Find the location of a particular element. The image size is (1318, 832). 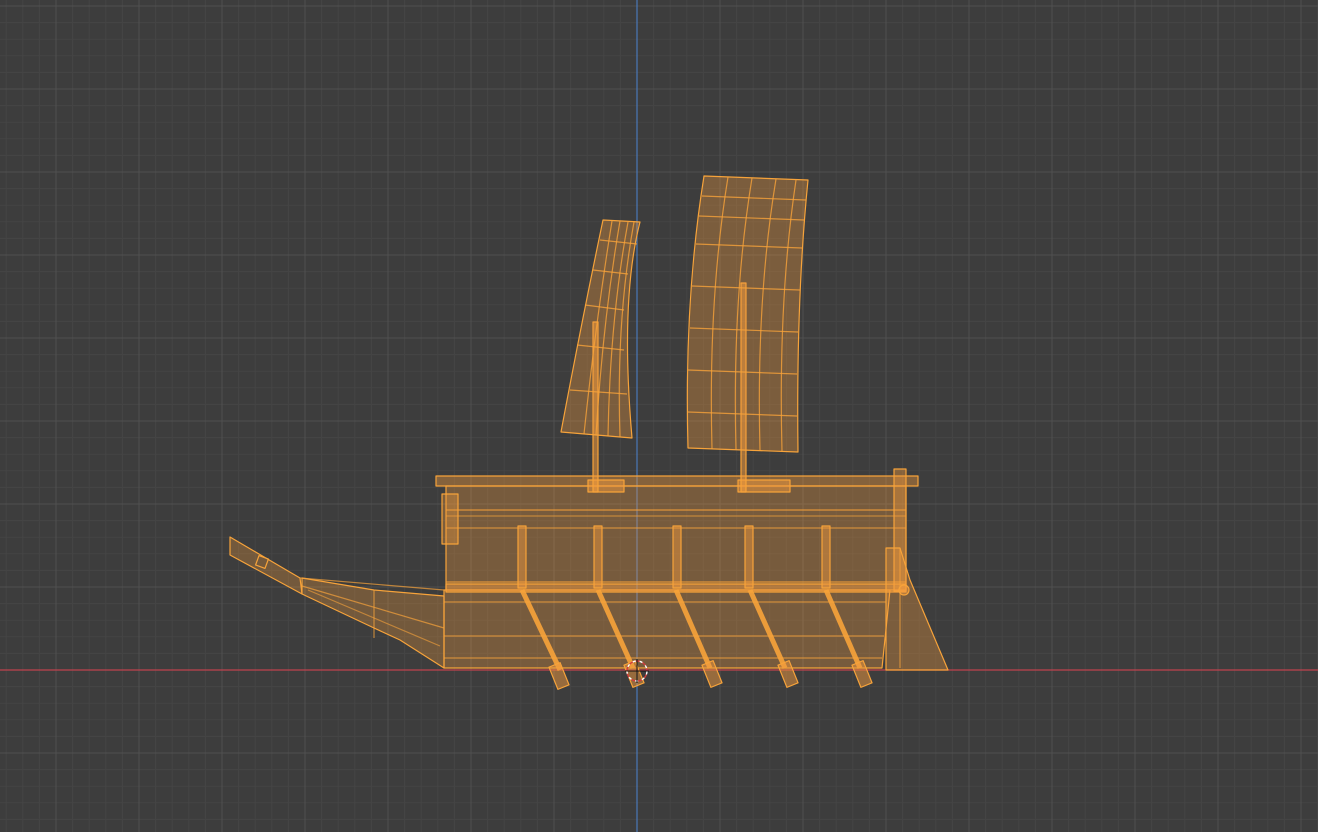

stern-rudder is located at coordinates (917, 609).